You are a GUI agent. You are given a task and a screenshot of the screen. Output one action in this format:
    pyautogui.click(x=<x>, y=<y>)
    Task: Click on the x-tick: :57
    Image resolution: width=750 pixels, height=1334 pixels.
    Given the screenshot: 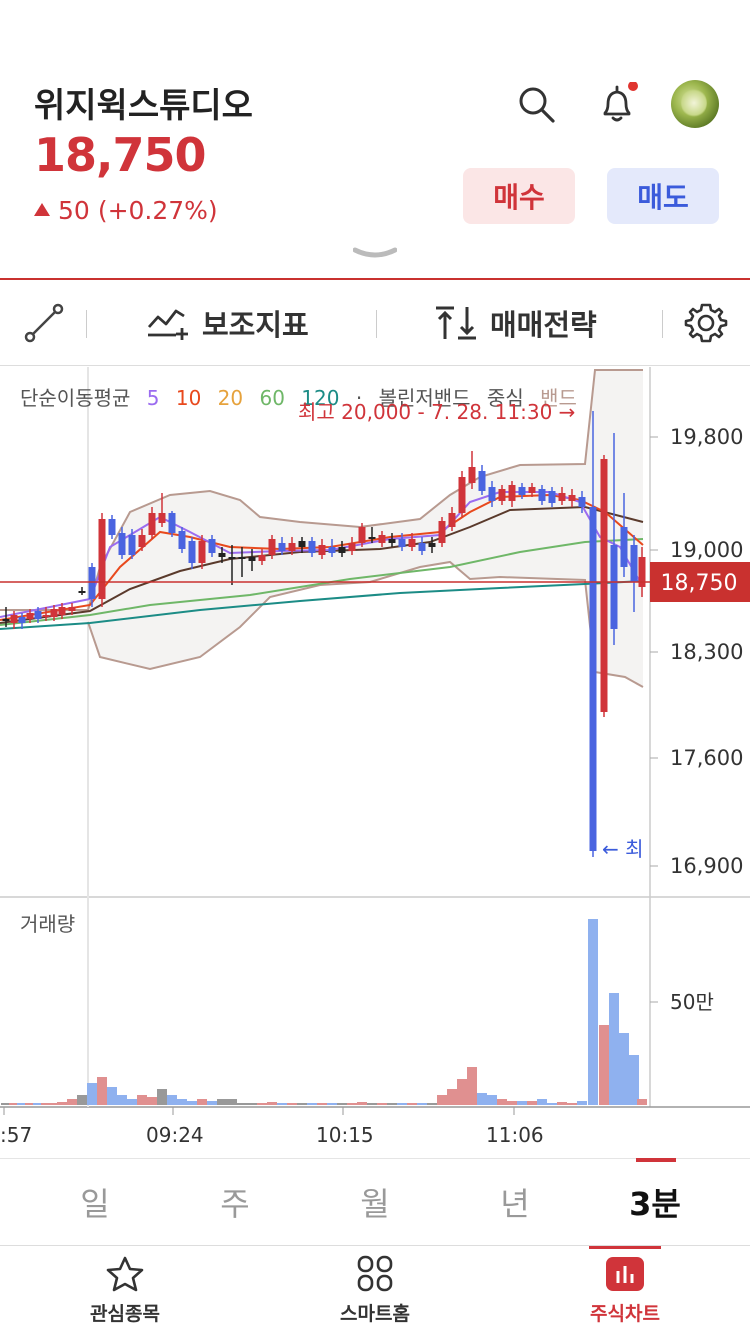 What is the action you would take?
    pyautogui.click(x=16, y=1135)
    